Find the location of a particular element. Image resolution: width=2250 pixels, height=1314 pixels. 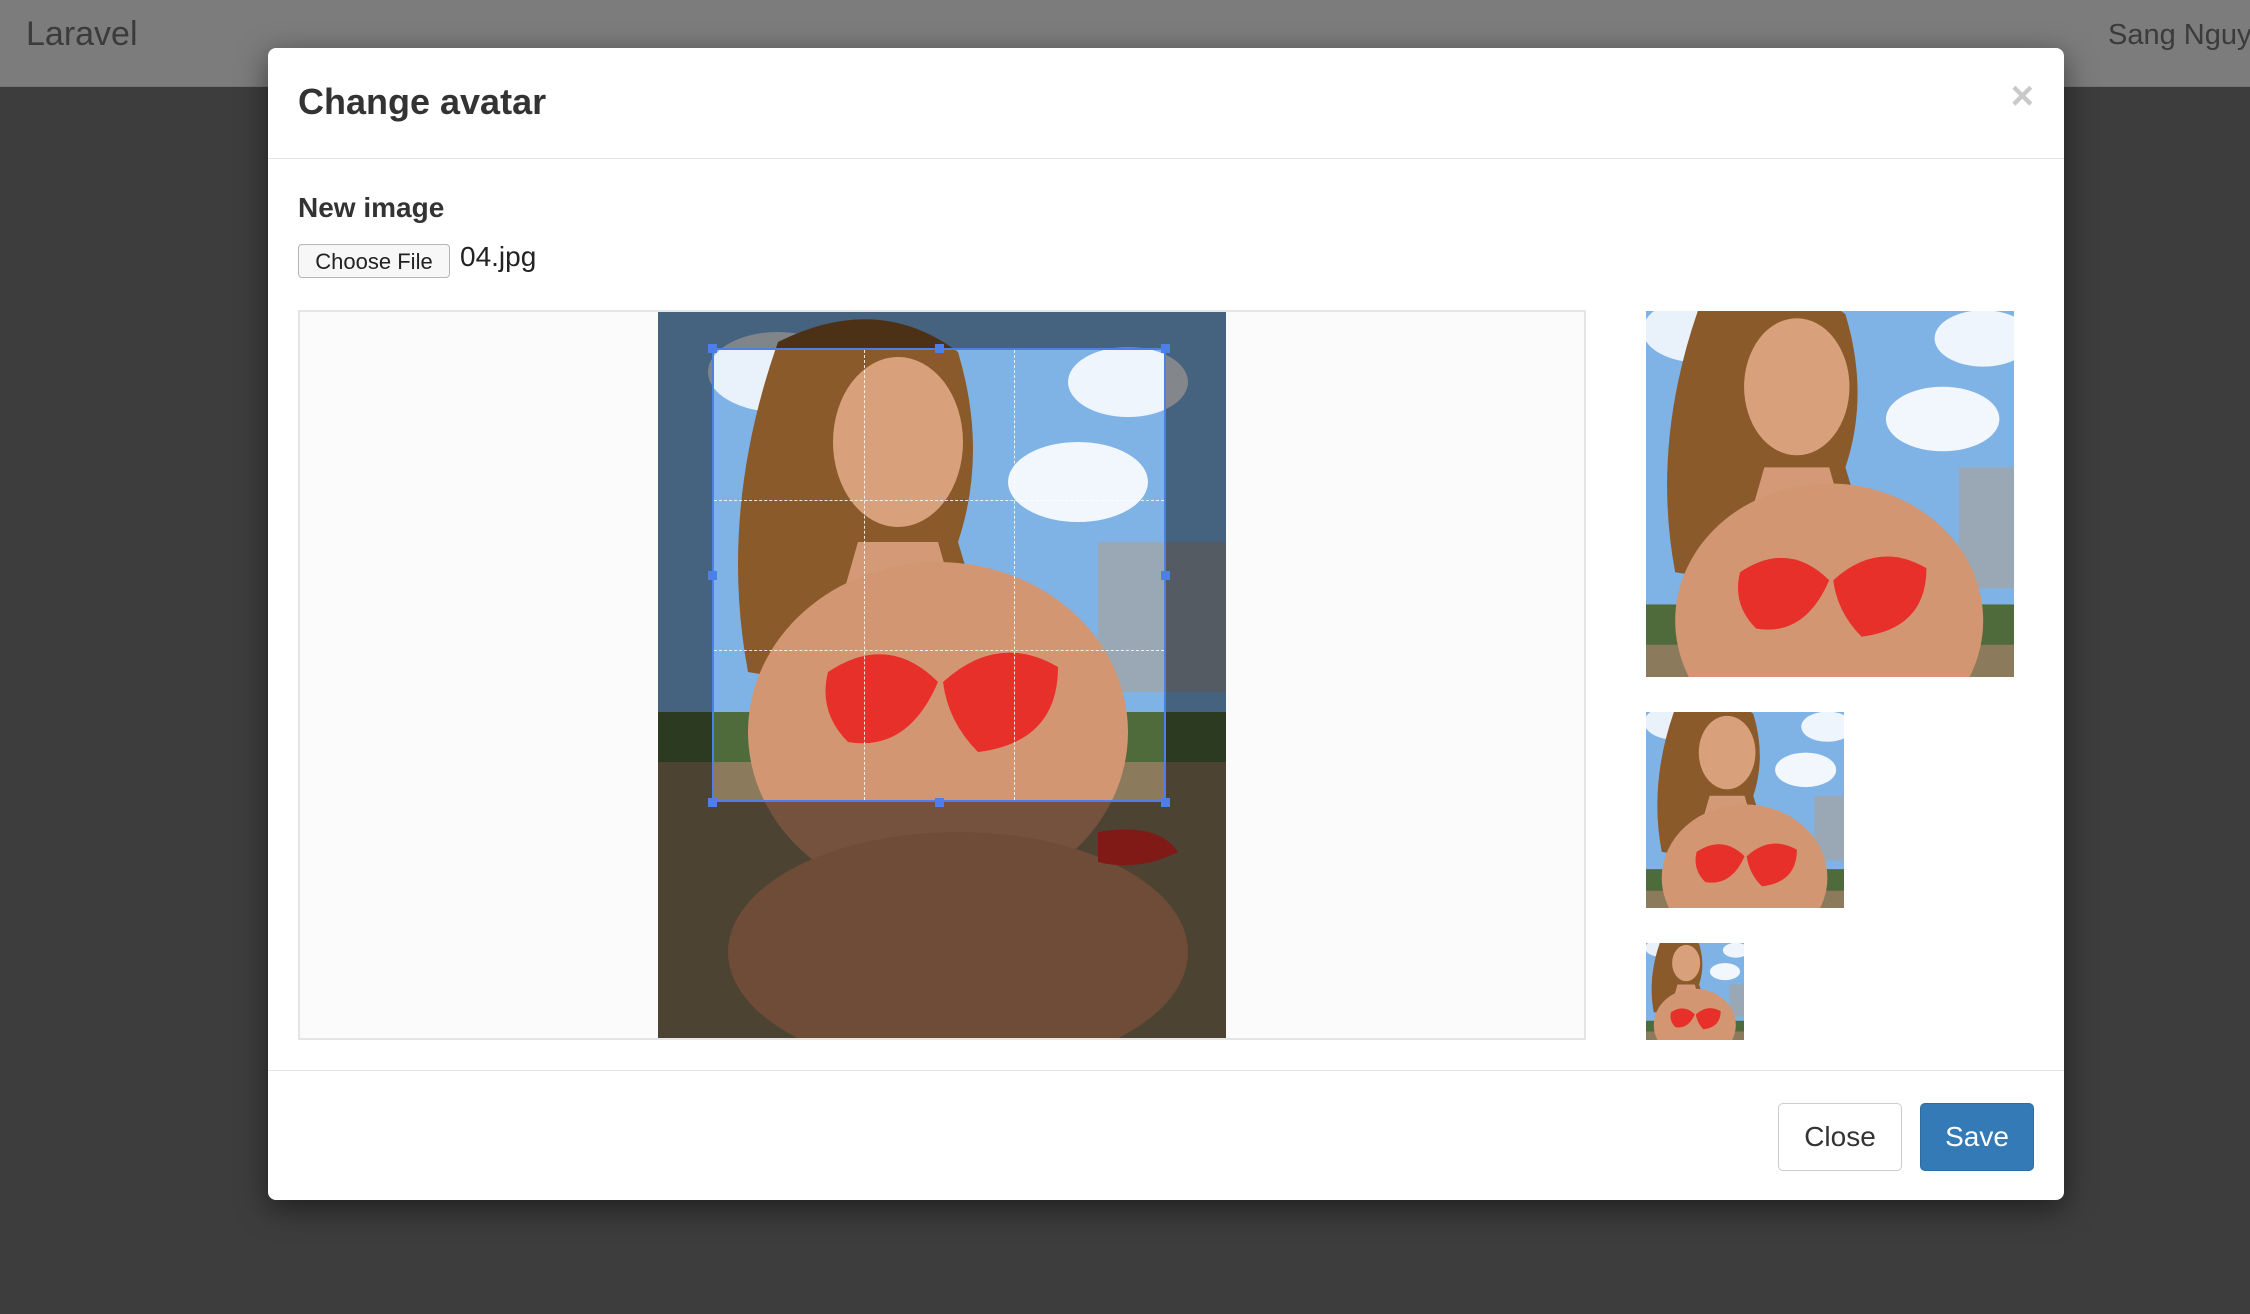

new-image-label: New image is located at coordinates (371, 207).